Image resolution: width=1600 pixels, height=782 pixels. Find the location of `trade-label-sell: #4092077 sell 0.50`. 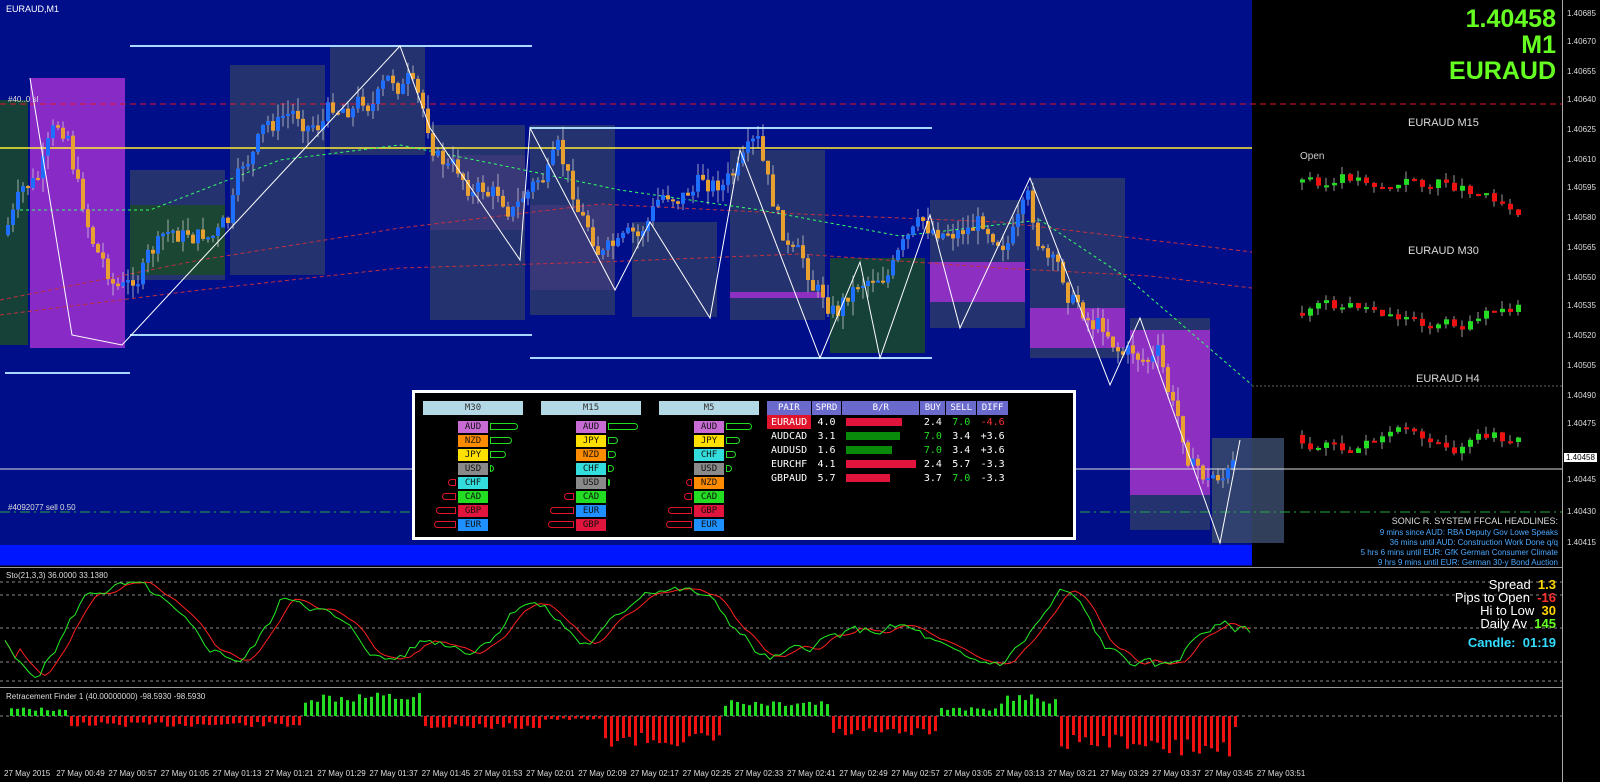

trade-label-sell: #4092077 sell 0.50 is located at coordinates (42, 507).